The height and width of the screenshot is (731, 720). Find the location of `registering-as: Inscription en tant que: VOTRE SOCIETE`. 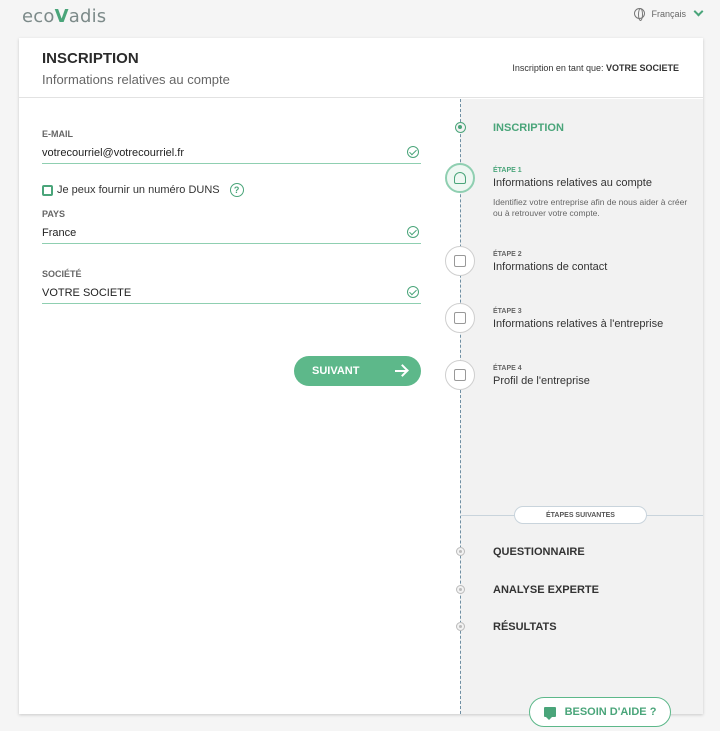

registering-as: Inscription en tant que: VOTRE SOCIETE is located at coordinates (595, 68).